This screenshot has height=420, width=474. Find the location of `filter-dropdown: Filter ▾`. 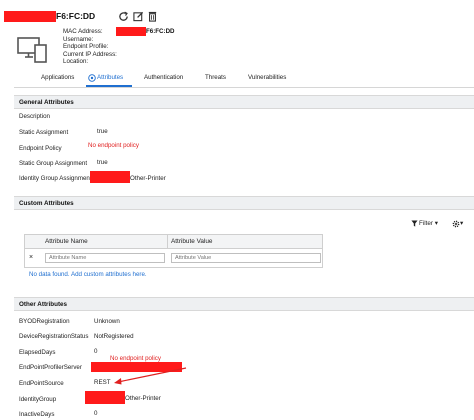

filter-dropdown: Filter ▾ is located at coordinates (428, 223).